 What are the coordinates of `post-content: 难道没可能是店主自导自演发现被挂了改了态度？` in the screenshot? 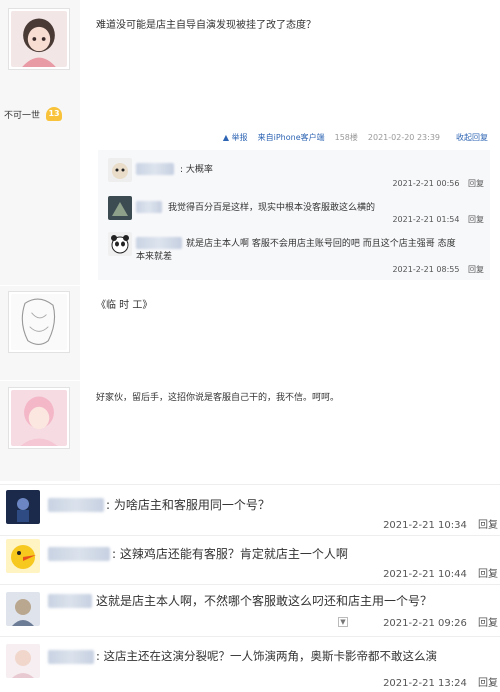 It's located at (206, 25).